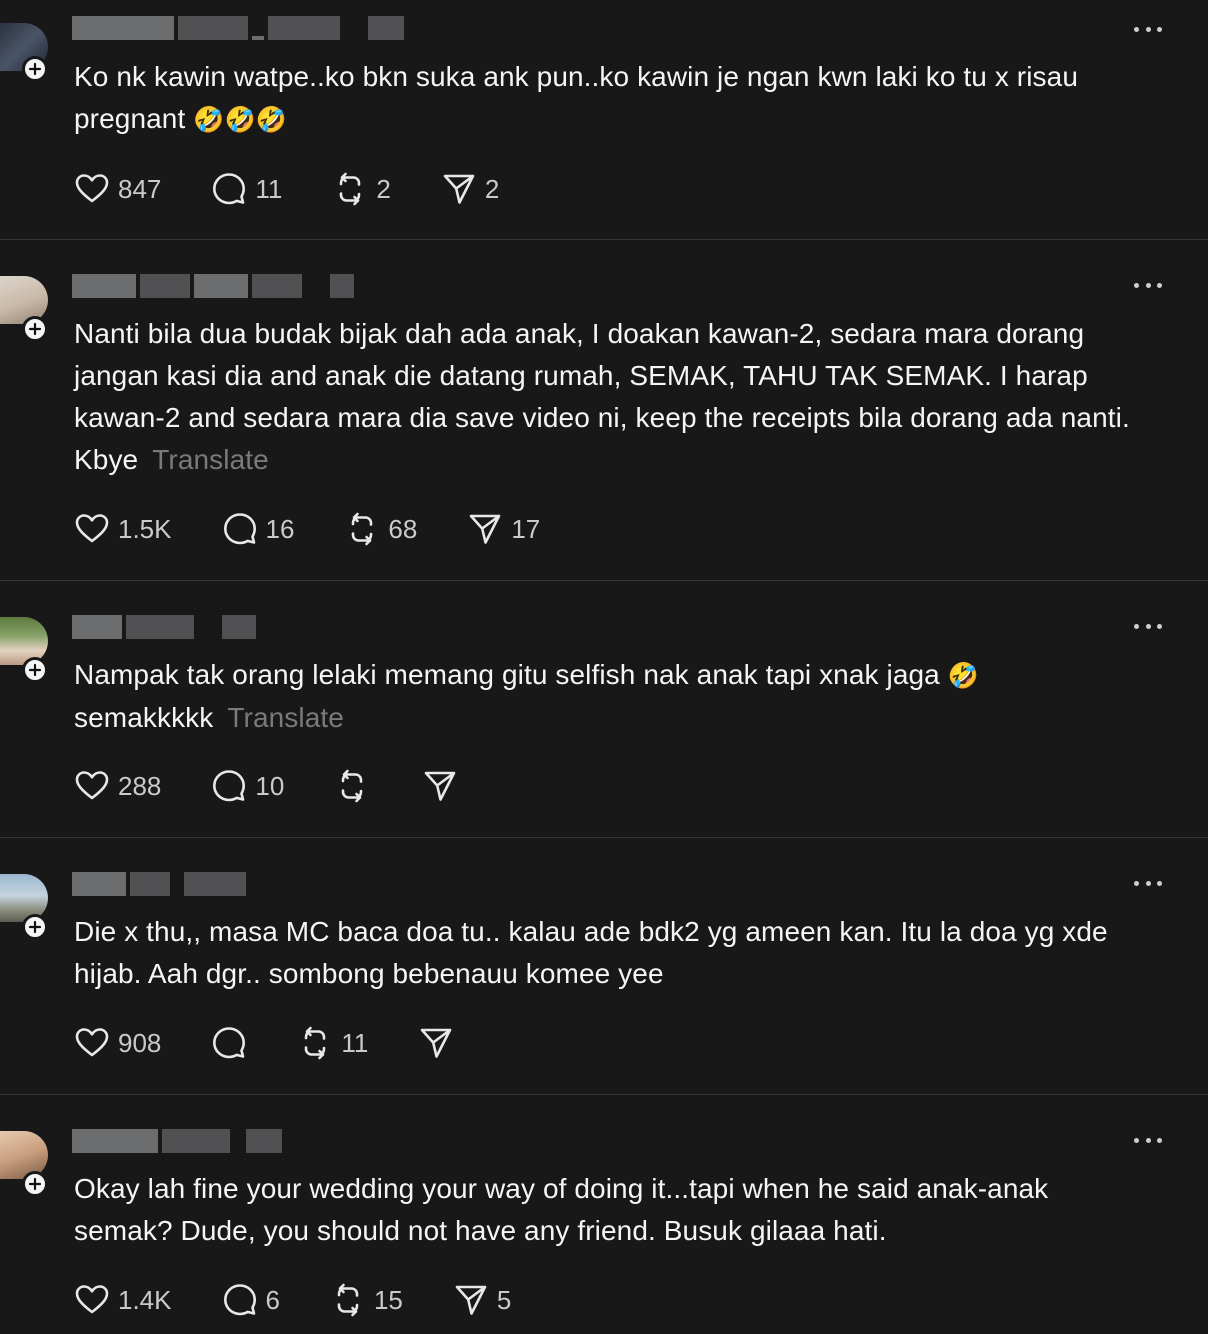 The height and width of the screenshot is (1334, 1208). I want to click on reply-button: 6, so click(251, 1300).